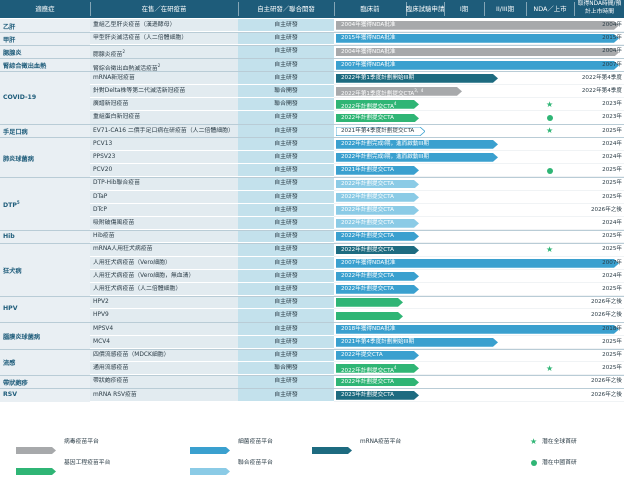 Image resolution: width=624 pixels, height=500 pixels. Describe the element at coordinates (9, 40) in the screenshot. I see `disease-label-text: 甲肝` at that location.